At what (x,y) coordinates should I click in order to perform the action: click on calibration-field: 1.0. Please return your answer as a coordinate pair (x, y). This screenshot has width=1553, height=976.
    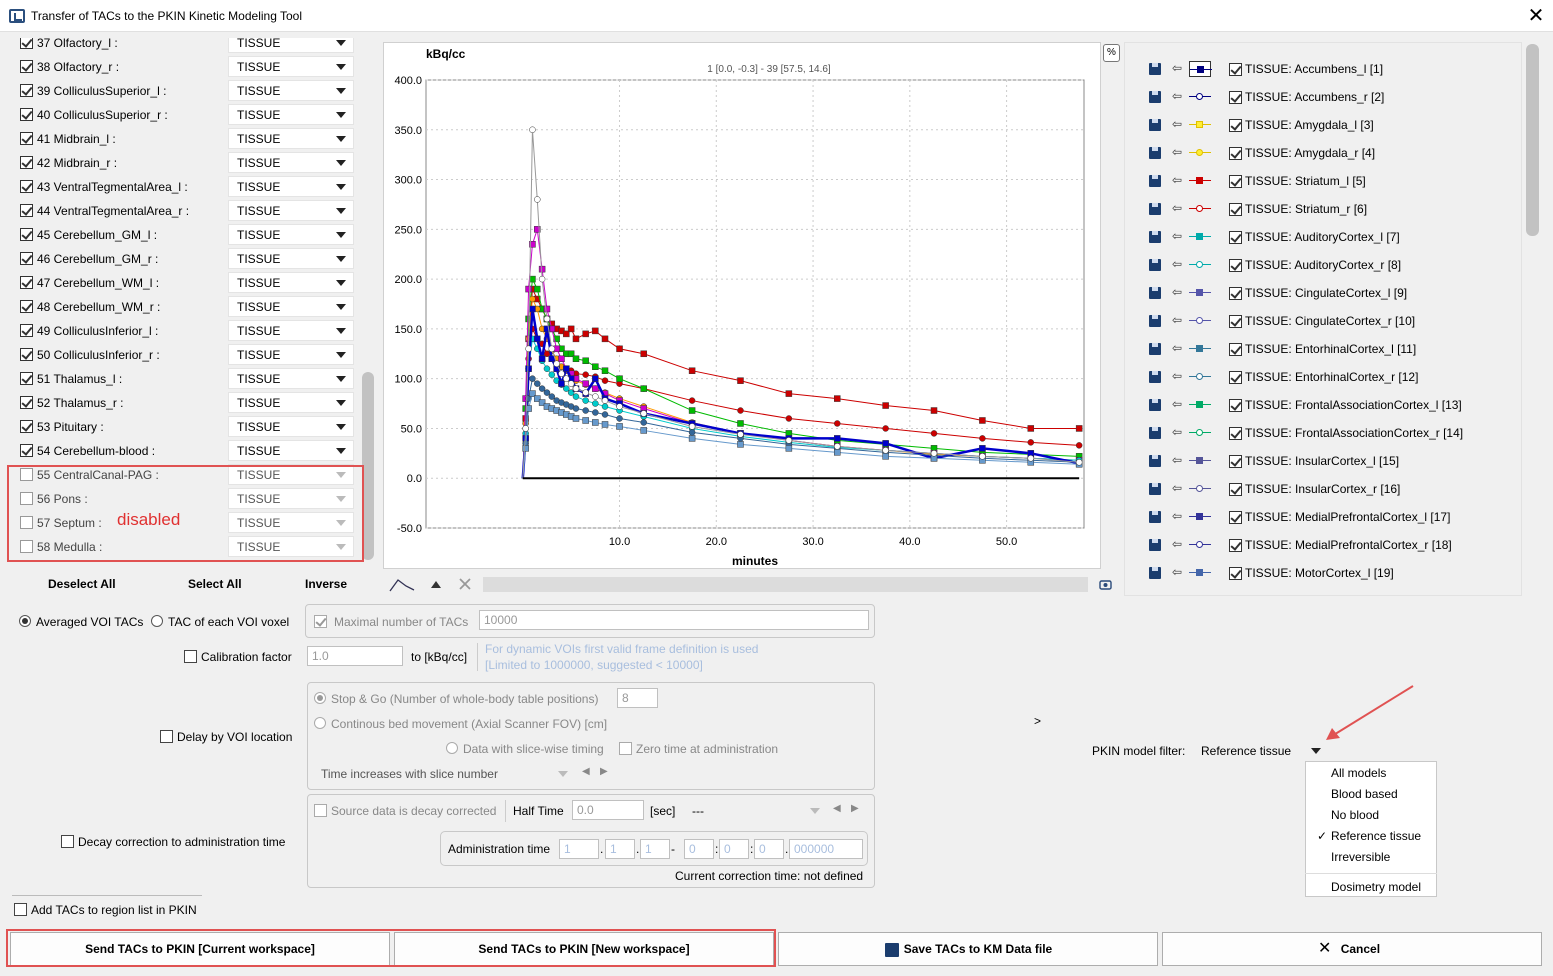
    Looking at the image, I should click on (355, 656).